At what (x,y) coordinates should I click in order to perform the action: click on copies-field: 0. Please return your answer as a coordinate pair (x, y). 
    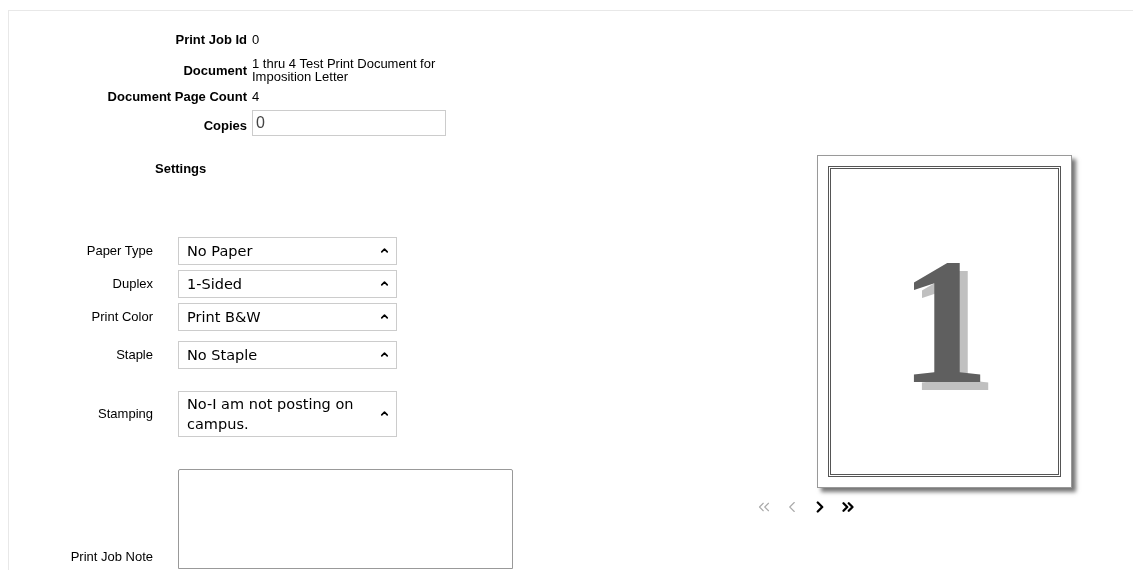
    Looking at the image, I should click on (349, 123).